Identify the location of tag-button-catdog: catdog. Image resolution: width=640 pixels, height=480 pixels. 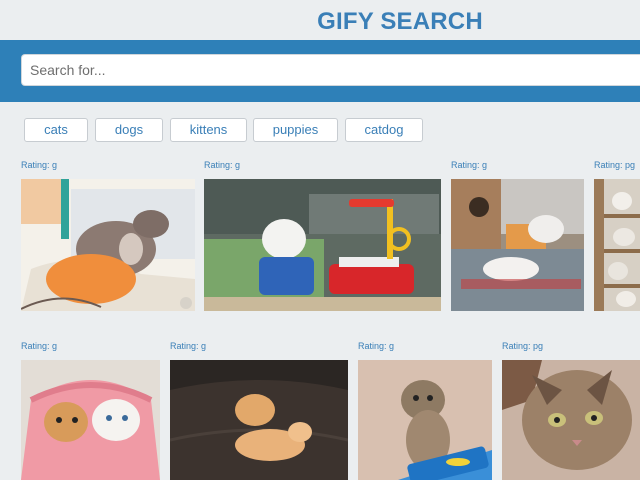
(384, 130).